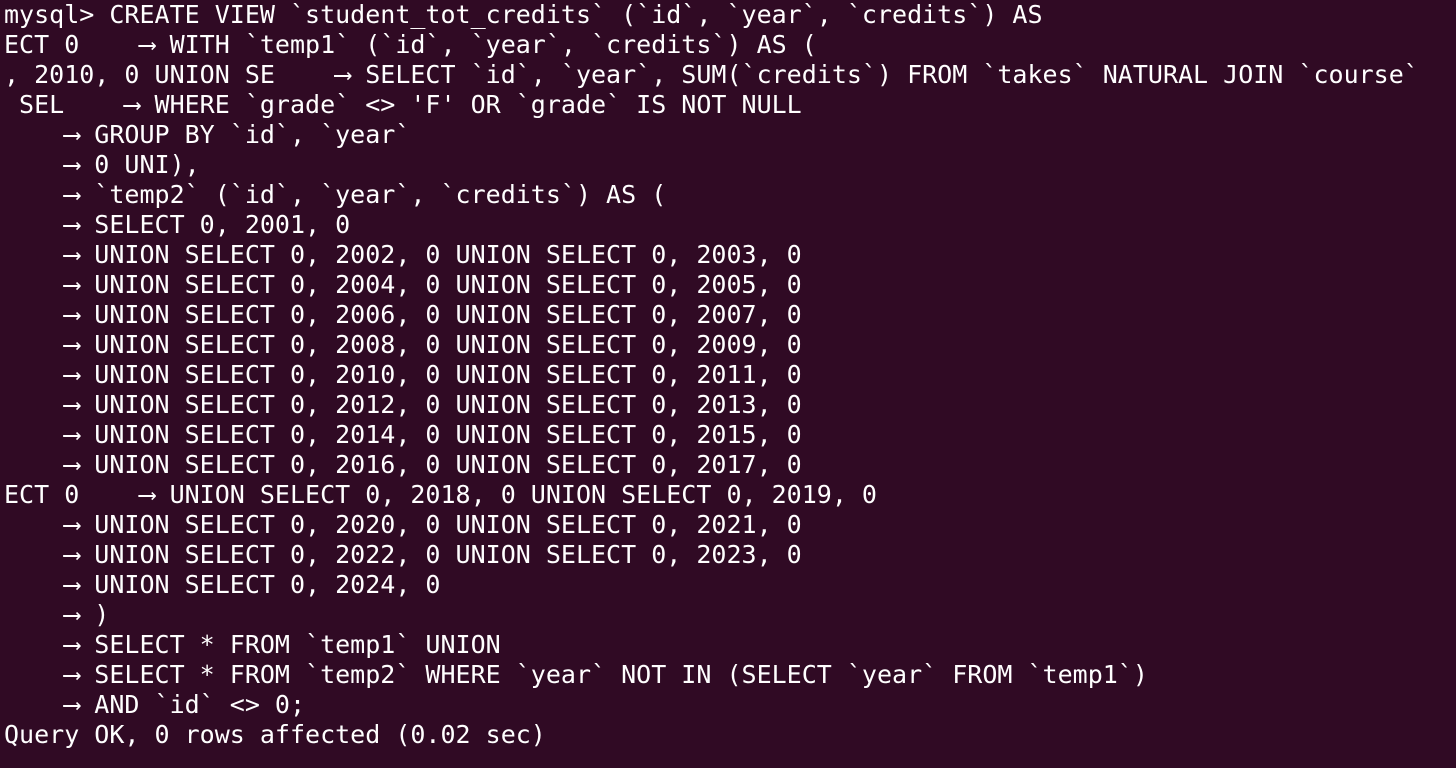  Describe the element at coordinates (155, 704) in the screenshot. I see `terminal-line: ⟶ AND `id` <> 0;` at that location.